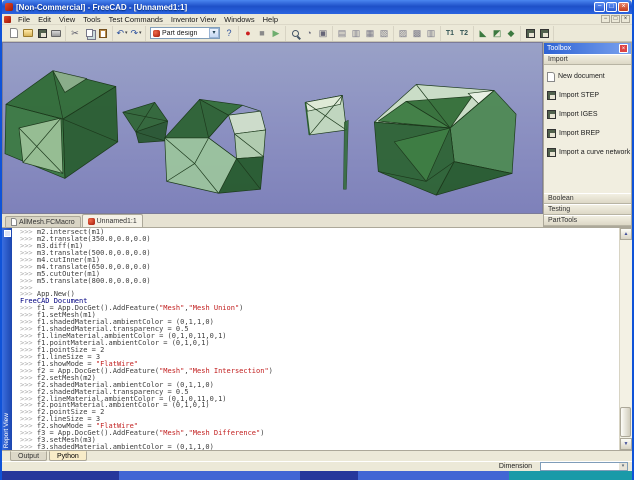 The height and width of the screenshot is (480, 634). Describe the element at coordinates (511, 33) in the screenshot. I see `mesh-difference-button: ◆` at that location.